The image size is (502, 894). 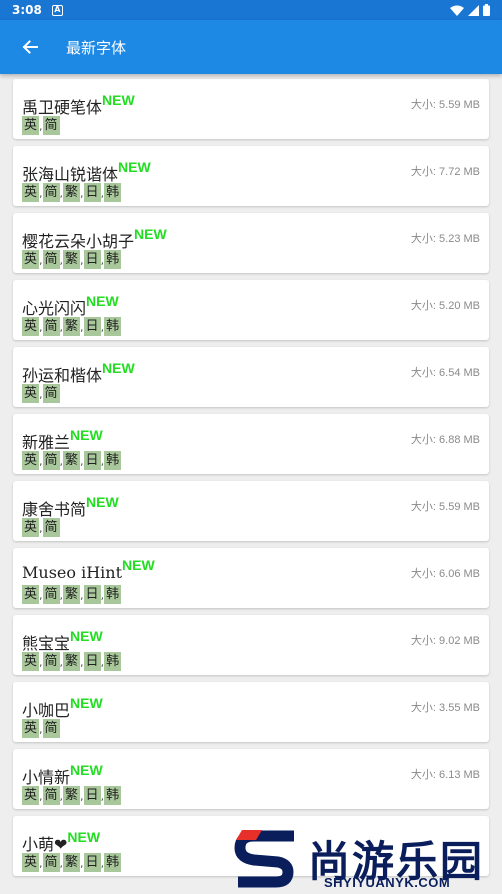 I want to click on font-name: 小情新NEW, so click(x=62, y=775).